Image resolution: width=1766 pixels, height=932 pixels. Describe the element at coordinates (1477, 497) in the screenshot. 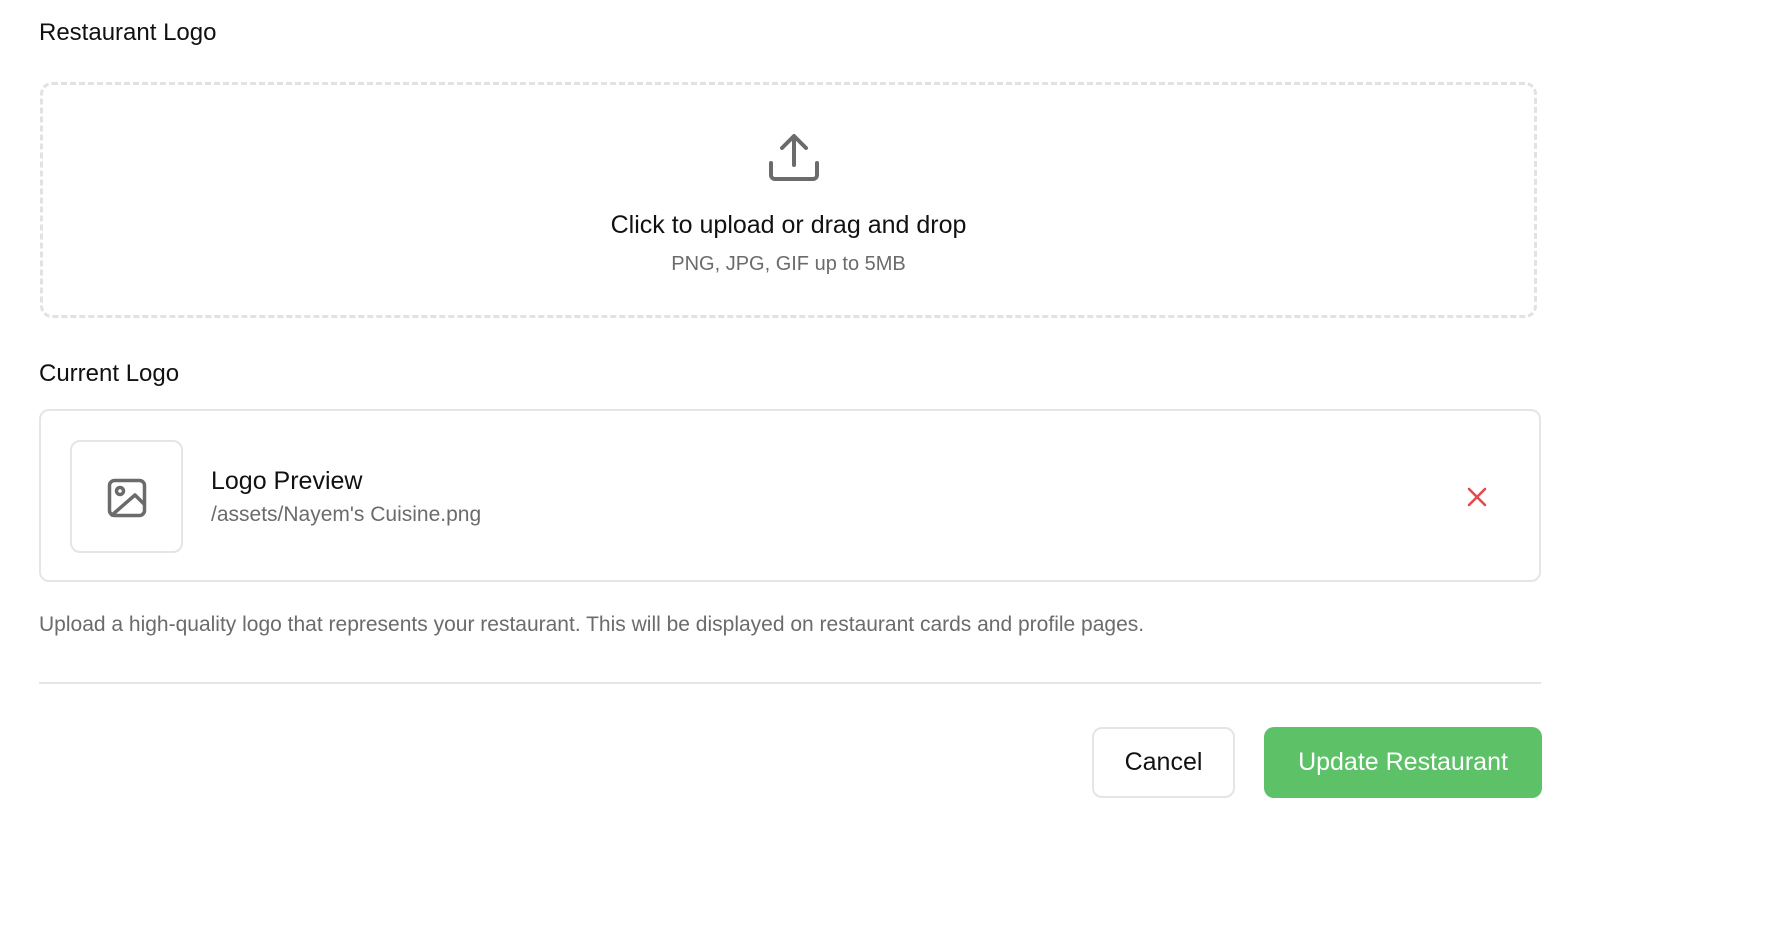

I see `remove-logo-button` at that location.